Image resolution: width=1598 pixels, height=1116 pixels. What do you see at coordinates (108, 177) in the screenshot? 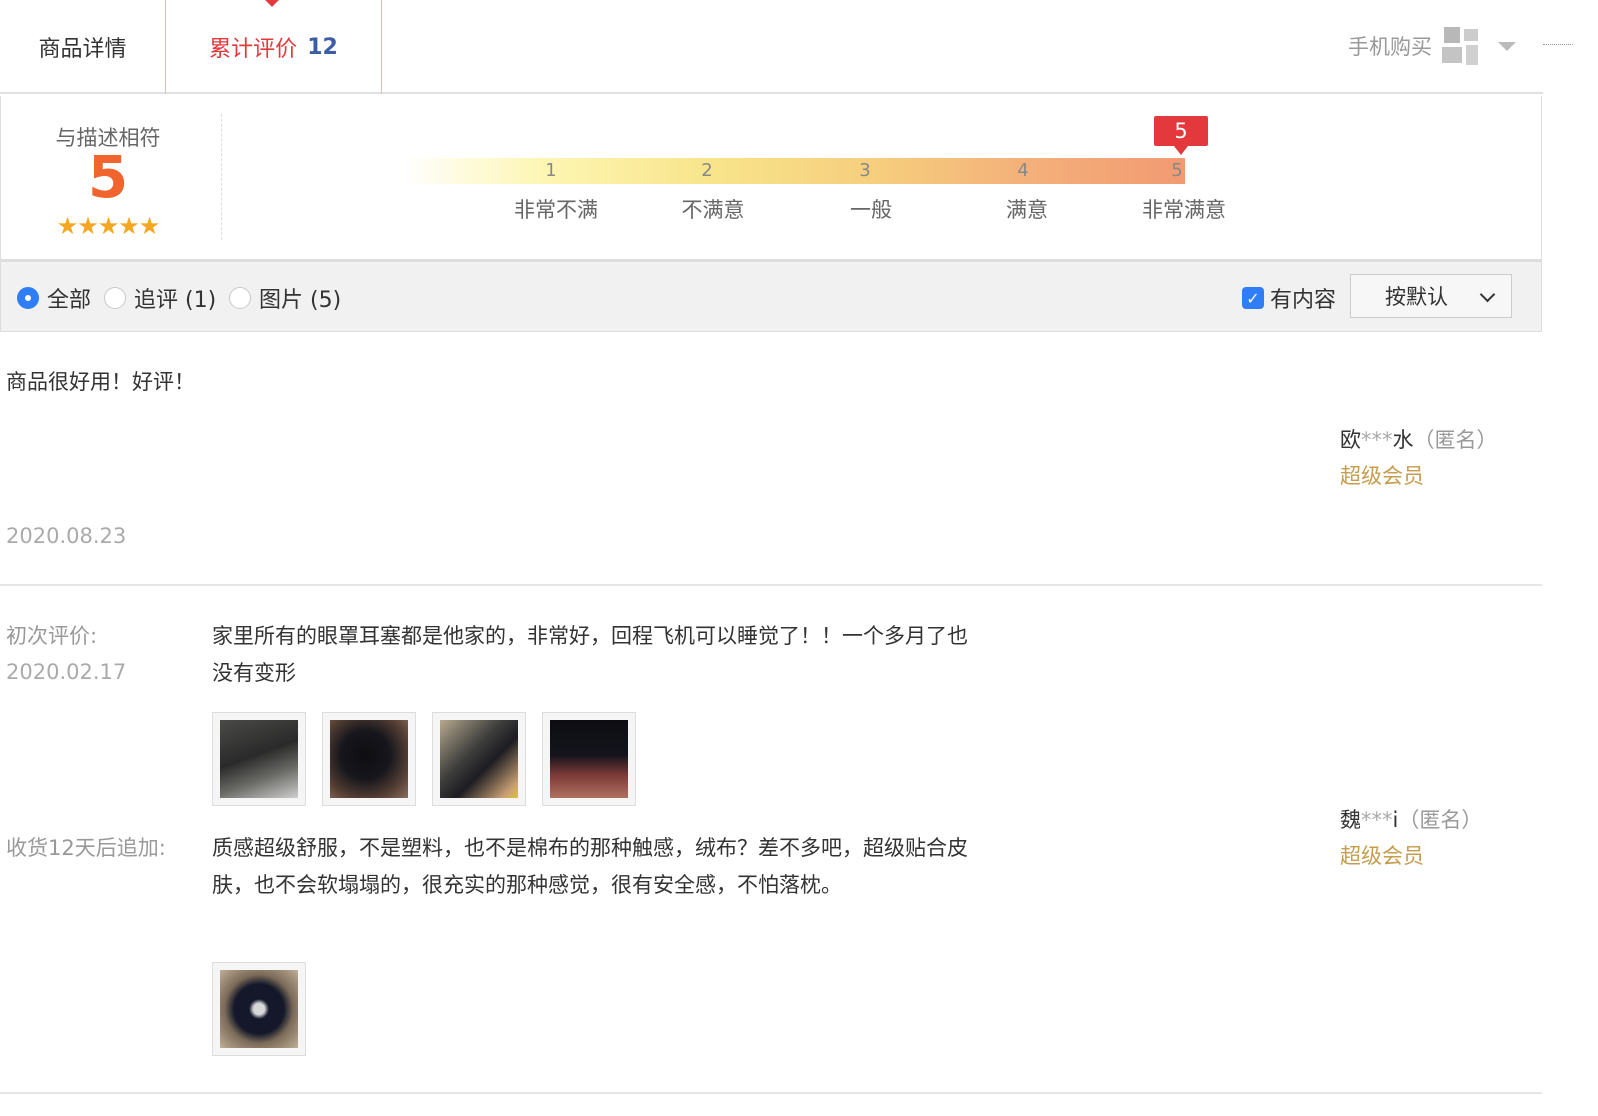
I see `score-value: 5` at bounding box center [108, 177].